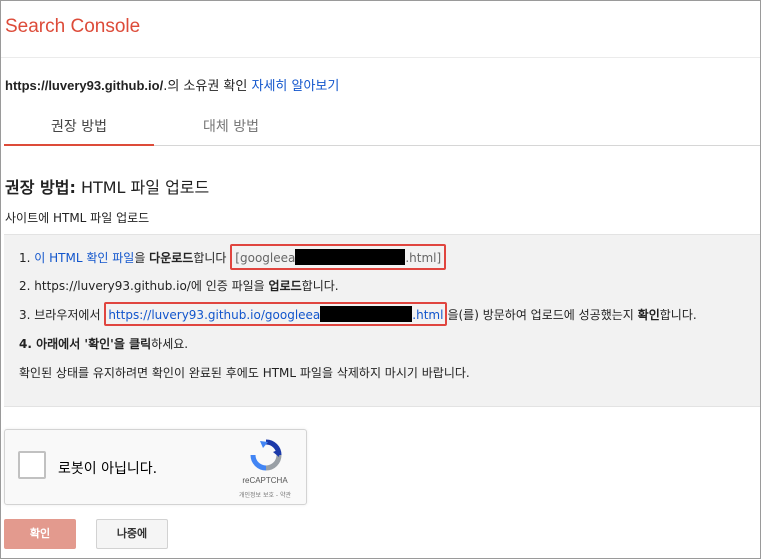 The image size is (761, 559). I want to click on highlighted-url: https://luvery93.github.io/googleea .html, so click(276, 314).